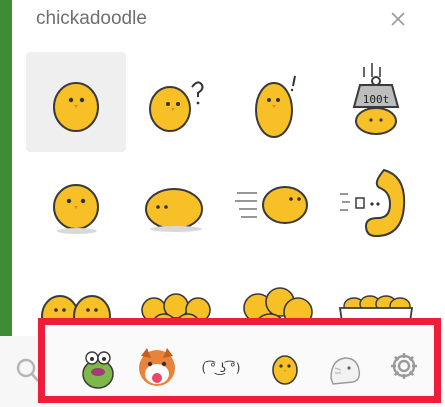 The image size is (445, 407). I want to click on sticker-chick-under-weight: 100t, so click(376, 102).